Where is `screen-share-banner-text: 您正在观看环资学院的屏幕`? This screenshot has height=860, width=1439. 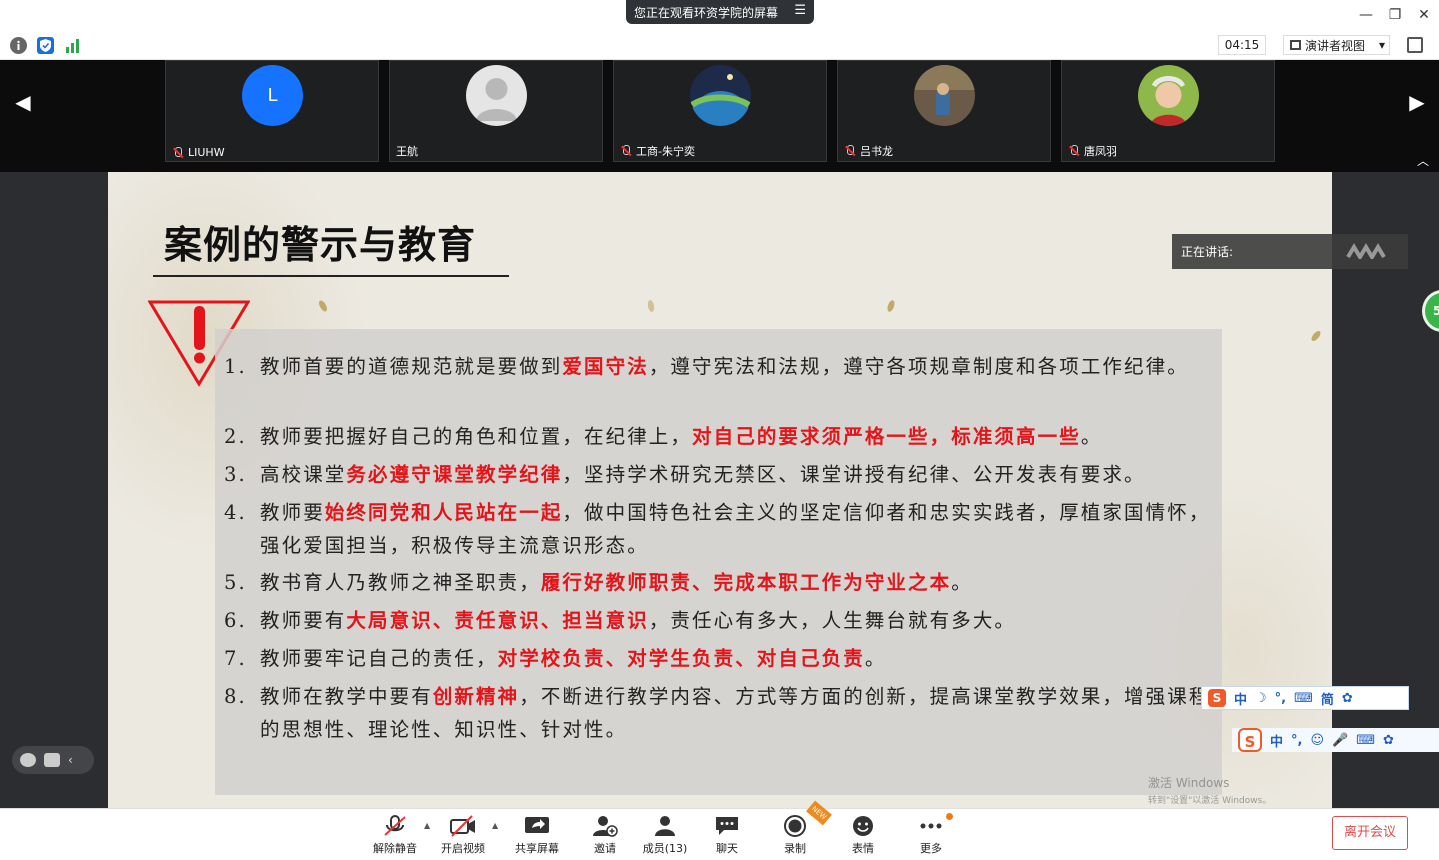 screen-share-banner-text: 您正在观看环资学院的屏幕 is located at coordinates (706, 12).